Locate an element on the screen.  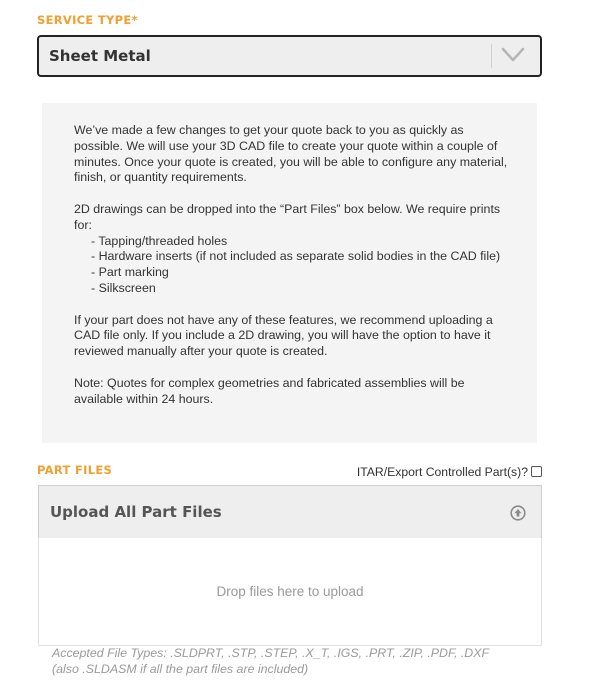
list-item: - Tapping/threaded holes is located at coordinates (159, 240).